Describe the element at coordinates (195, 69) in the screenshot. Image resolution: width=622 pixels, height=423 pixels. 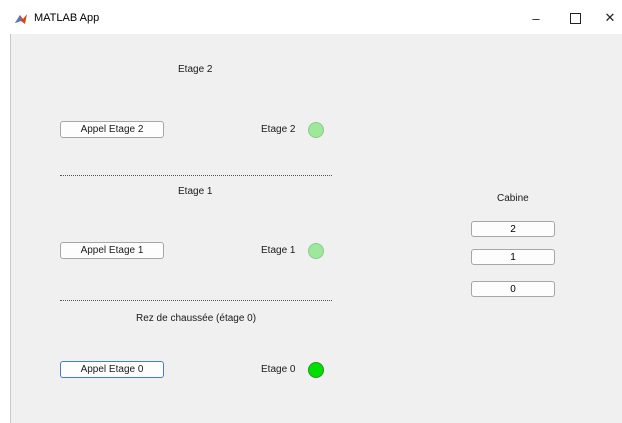
I see `section-title-etage-2: Etage 2` at that location.